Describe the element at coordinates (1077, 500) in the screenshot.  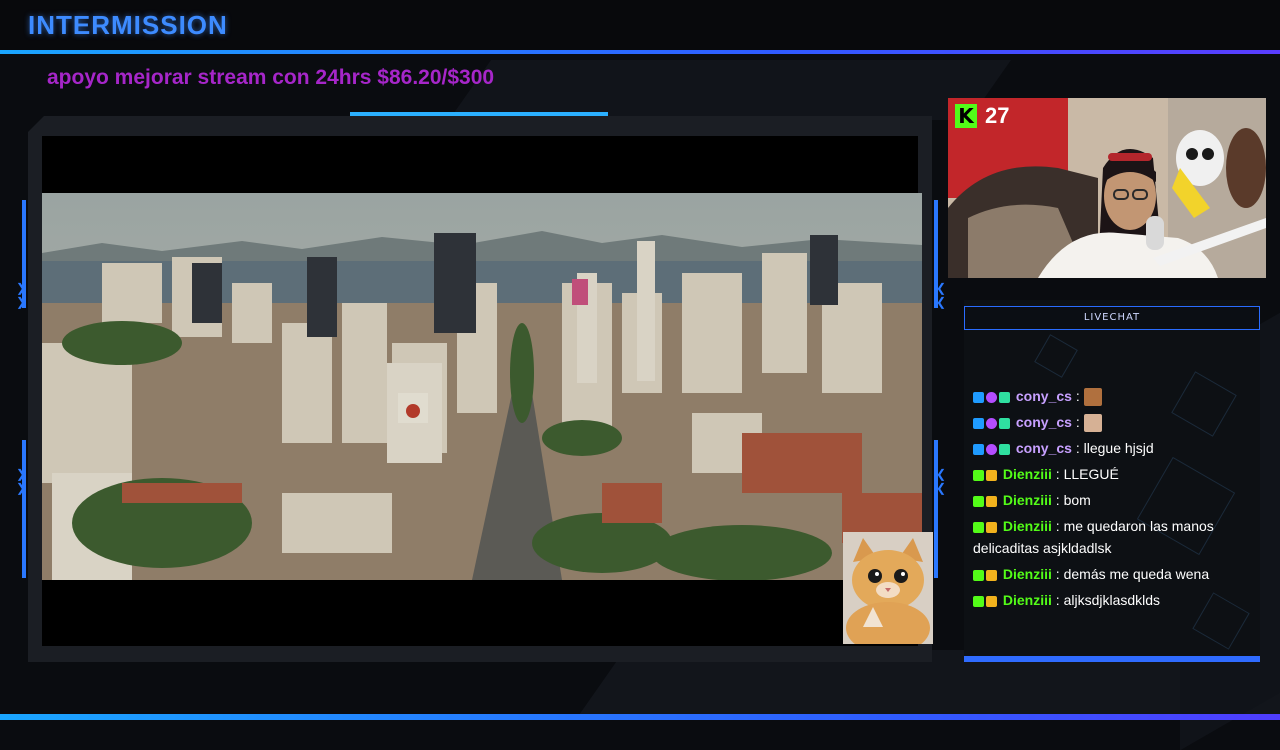
I see `chat-text: bom` at that location.